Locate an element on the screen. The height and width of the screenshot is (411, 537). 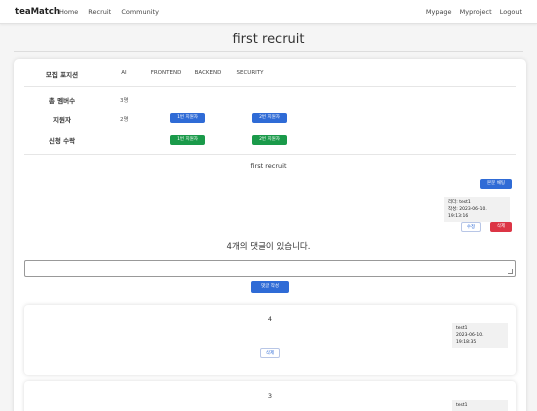
nav-links: Home Recruit Community is located at coordinates (113, 12).